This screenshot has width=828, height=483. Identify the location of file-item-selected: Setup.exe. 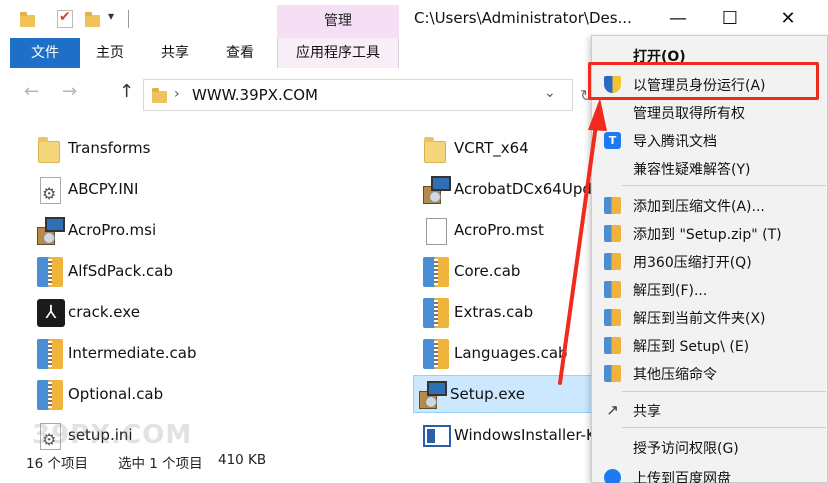
(503, 394).